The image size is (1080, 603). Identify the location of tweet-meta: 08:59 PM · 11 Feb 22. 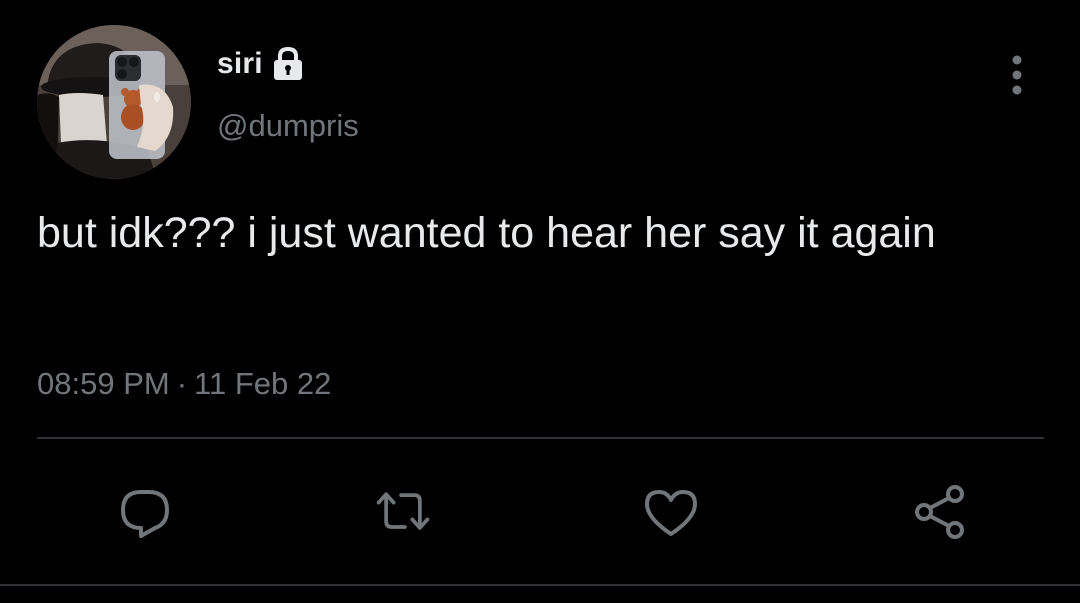
(184, 384).